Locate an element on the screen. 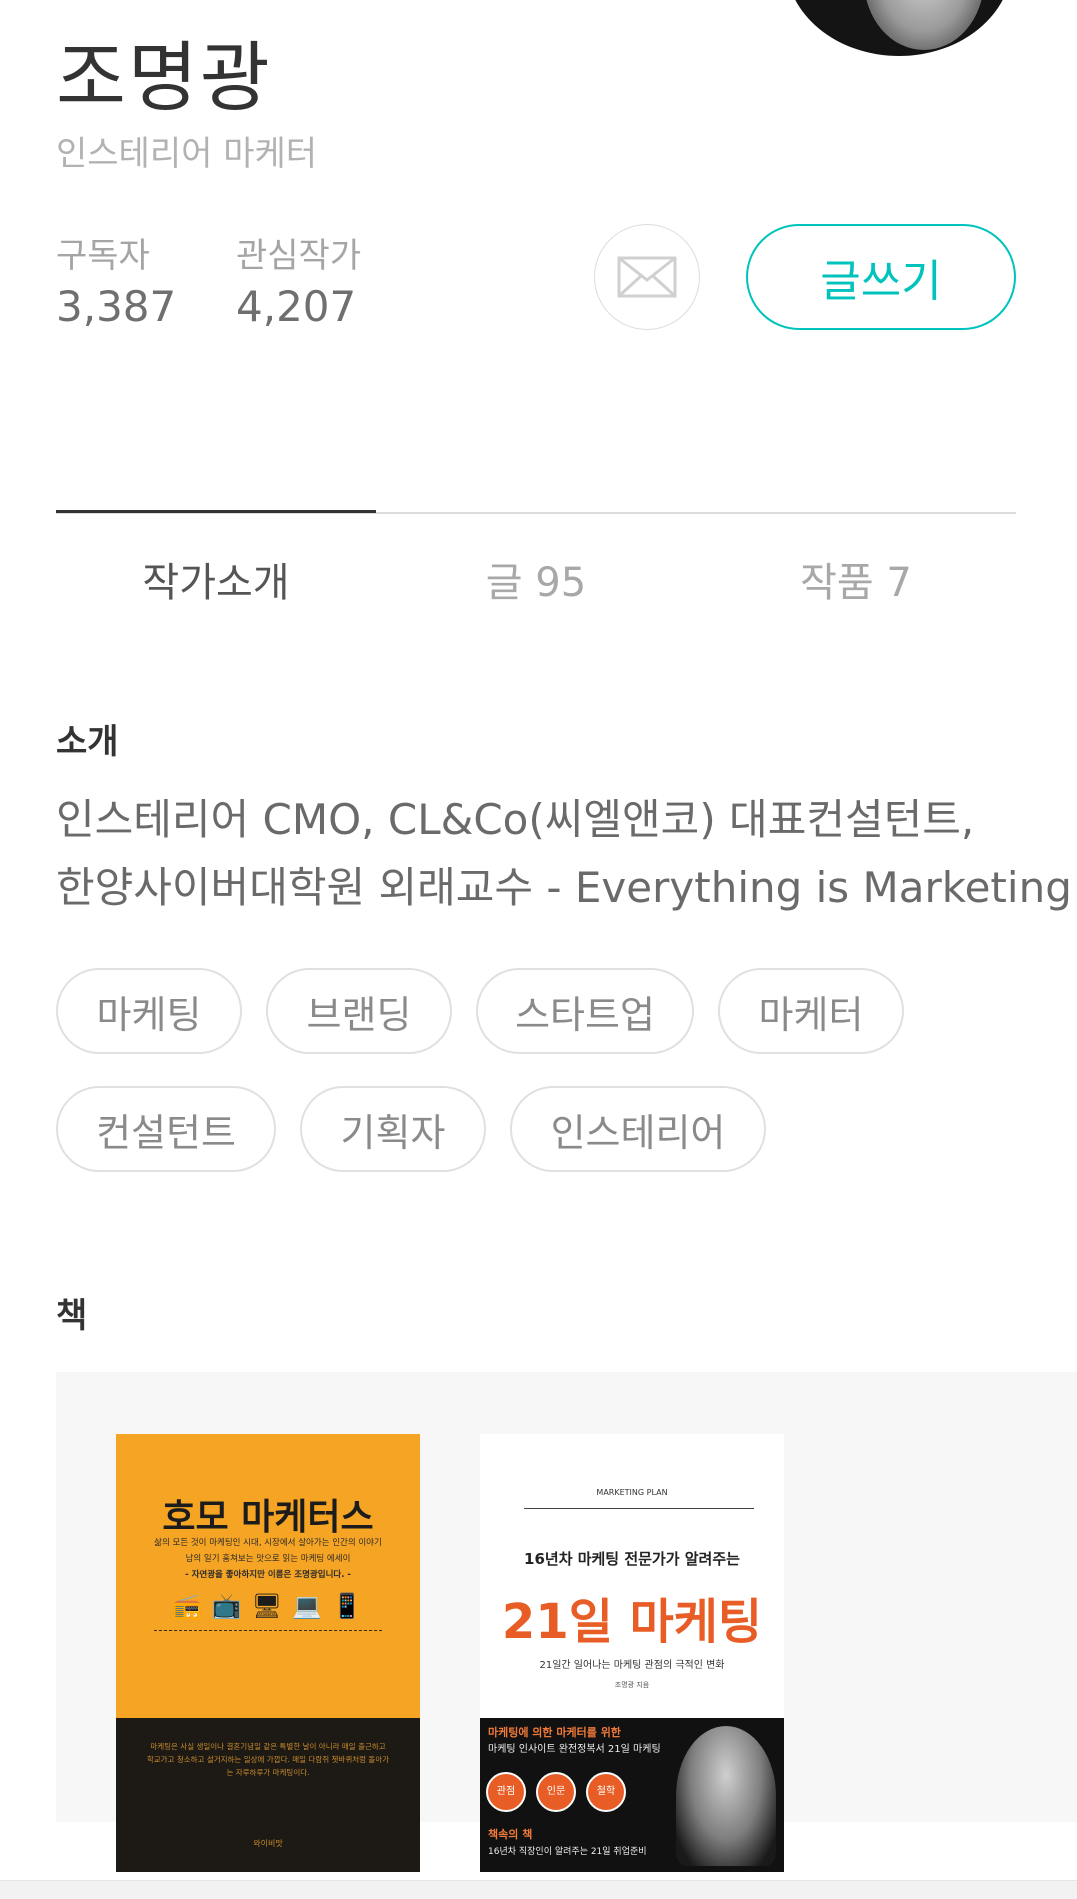 Image resolution: width=1077 pixels, height=1899 pixels. tag-branding: 브랜딩 is located at coordinates (359, 1011).